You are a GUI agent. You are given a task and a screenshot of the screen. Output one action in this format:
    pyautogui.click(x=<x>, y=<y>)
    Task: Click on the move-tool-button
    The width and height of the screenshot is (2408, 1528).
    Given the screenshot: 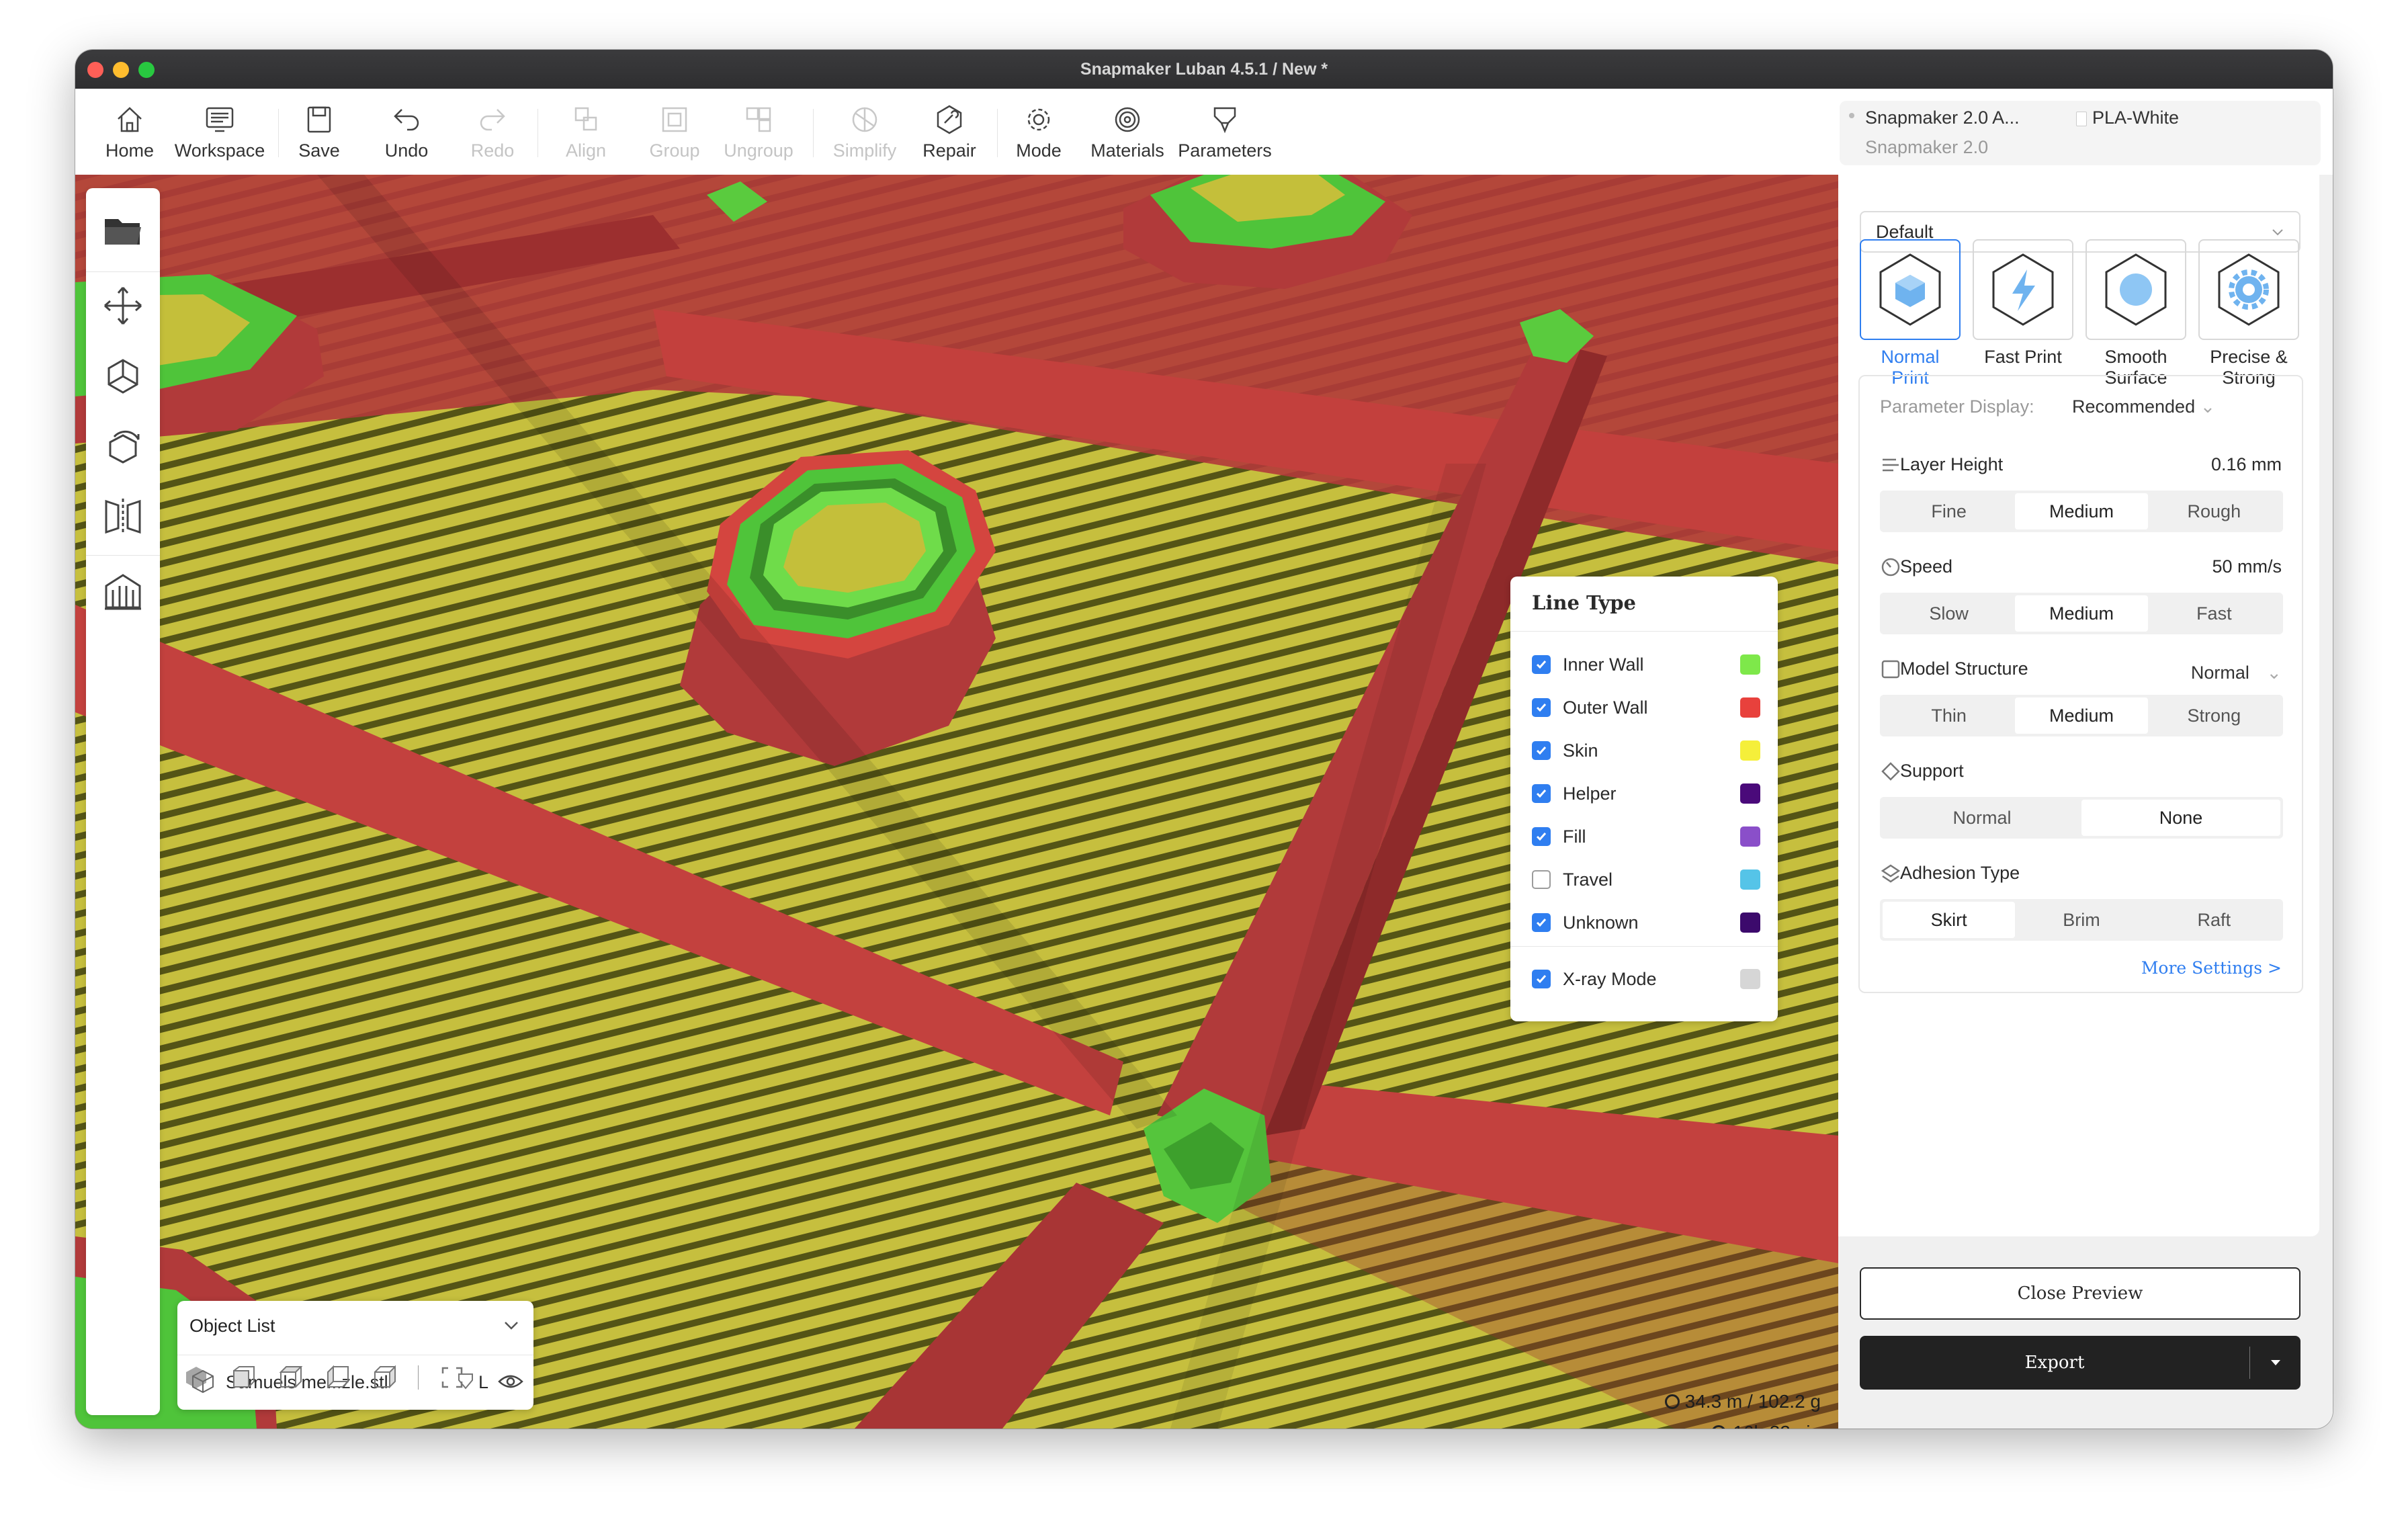 What is the action you would take?
    pyautogui.click(x=123, y=305)
    